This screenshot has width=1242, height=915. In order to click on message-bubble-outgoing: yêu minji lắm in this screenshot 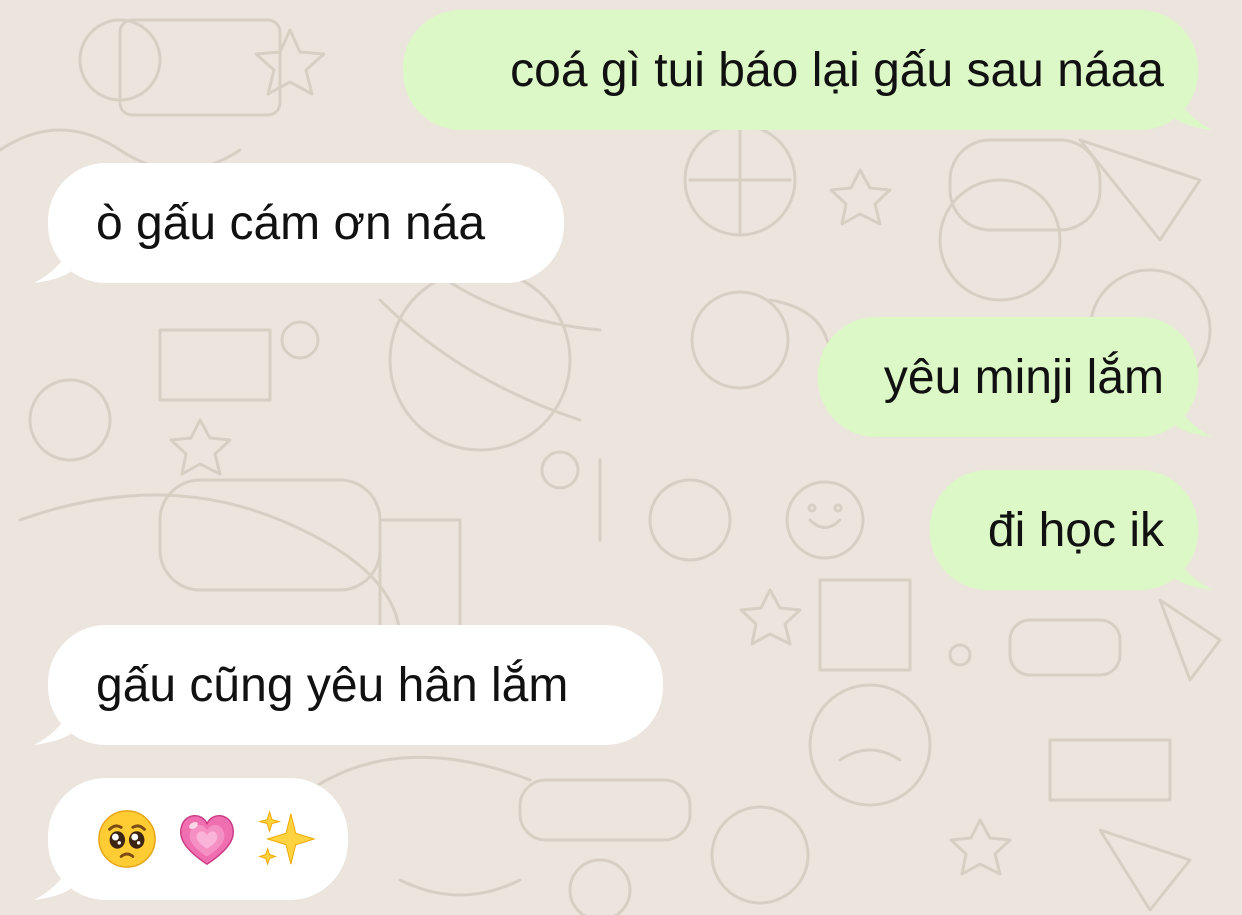, I will do `click(1015, 377)`.